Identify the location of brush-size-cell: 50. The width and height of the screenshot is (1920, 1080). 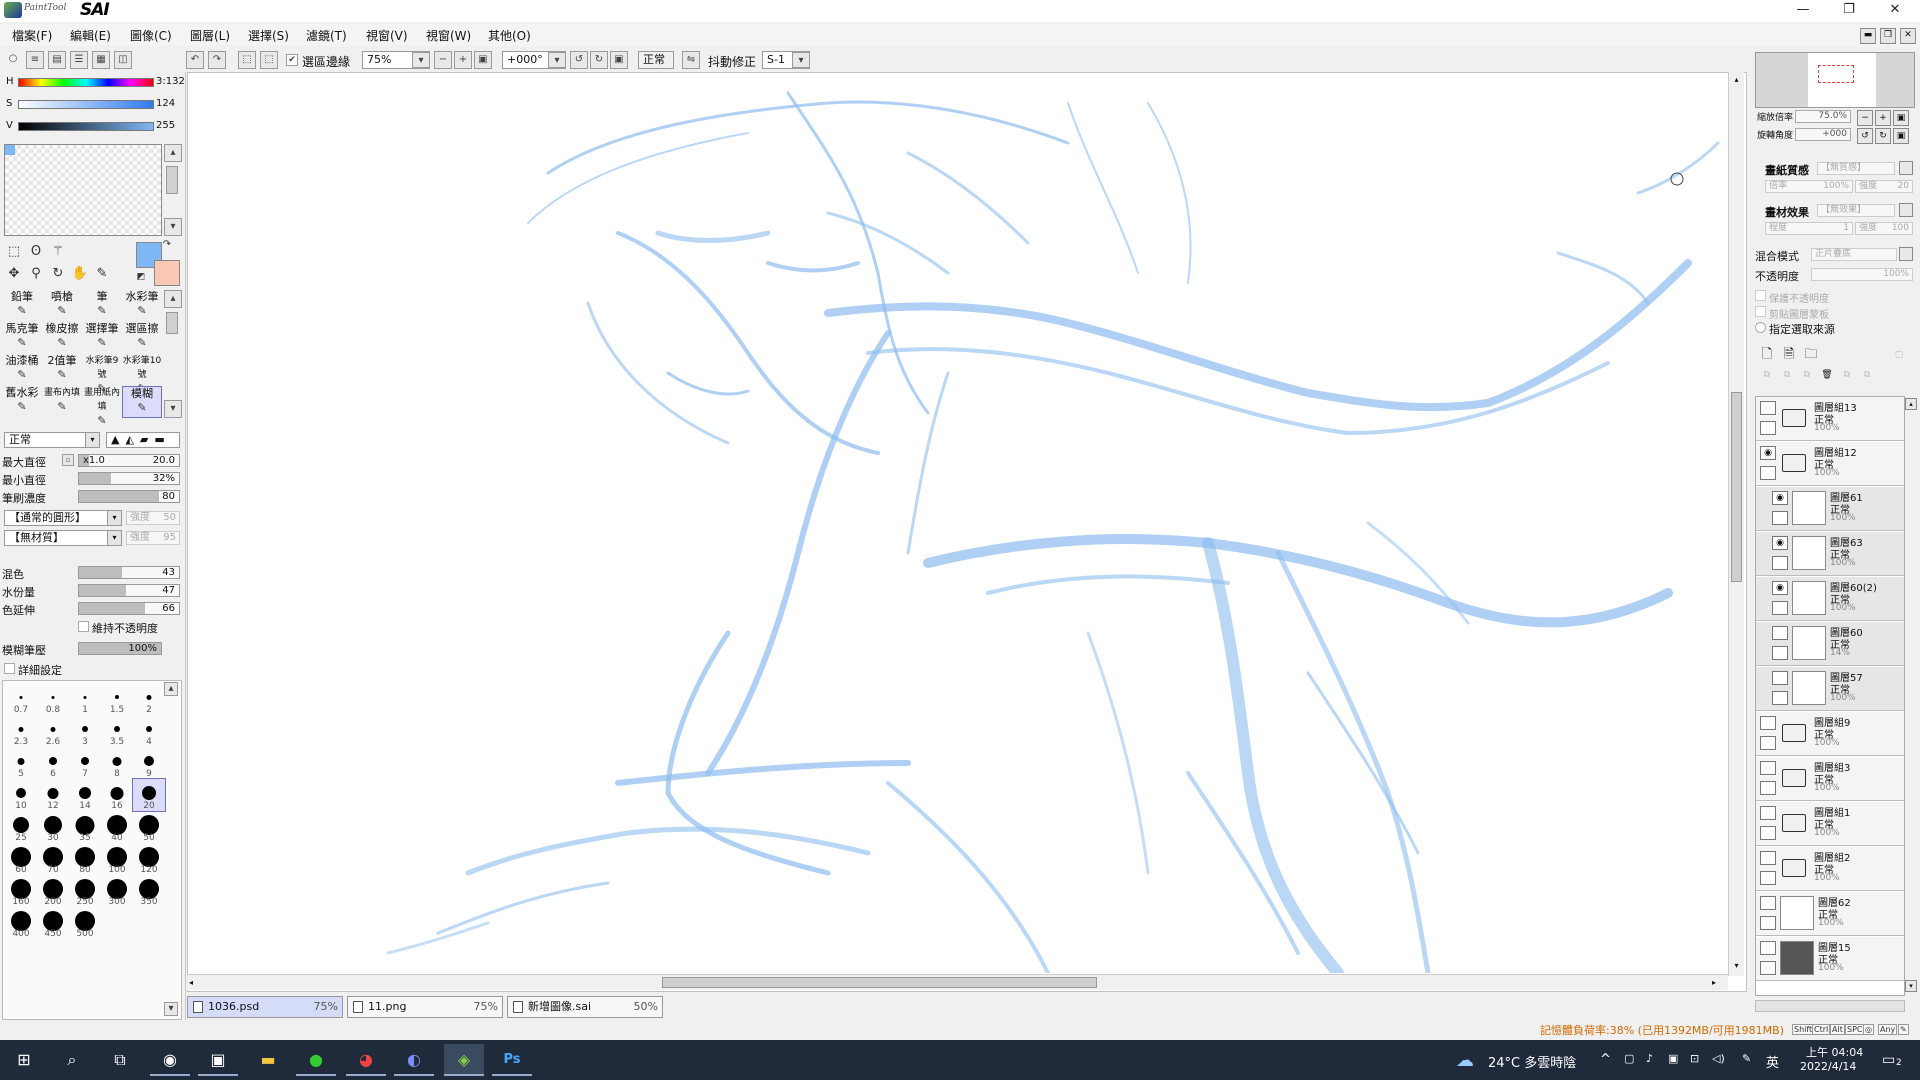
(149, 827).